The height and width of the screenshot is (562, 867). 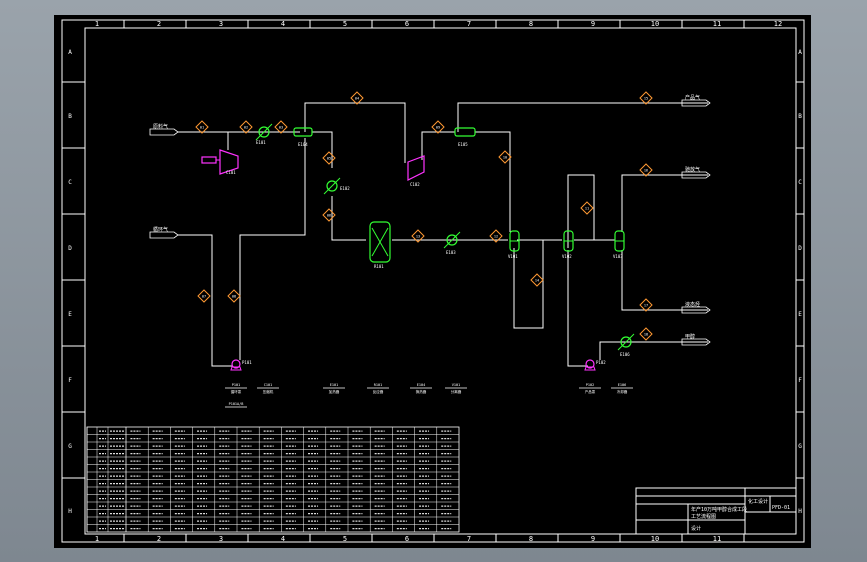 I want to click on col-label-top: 1, so click(x=97, y=24).